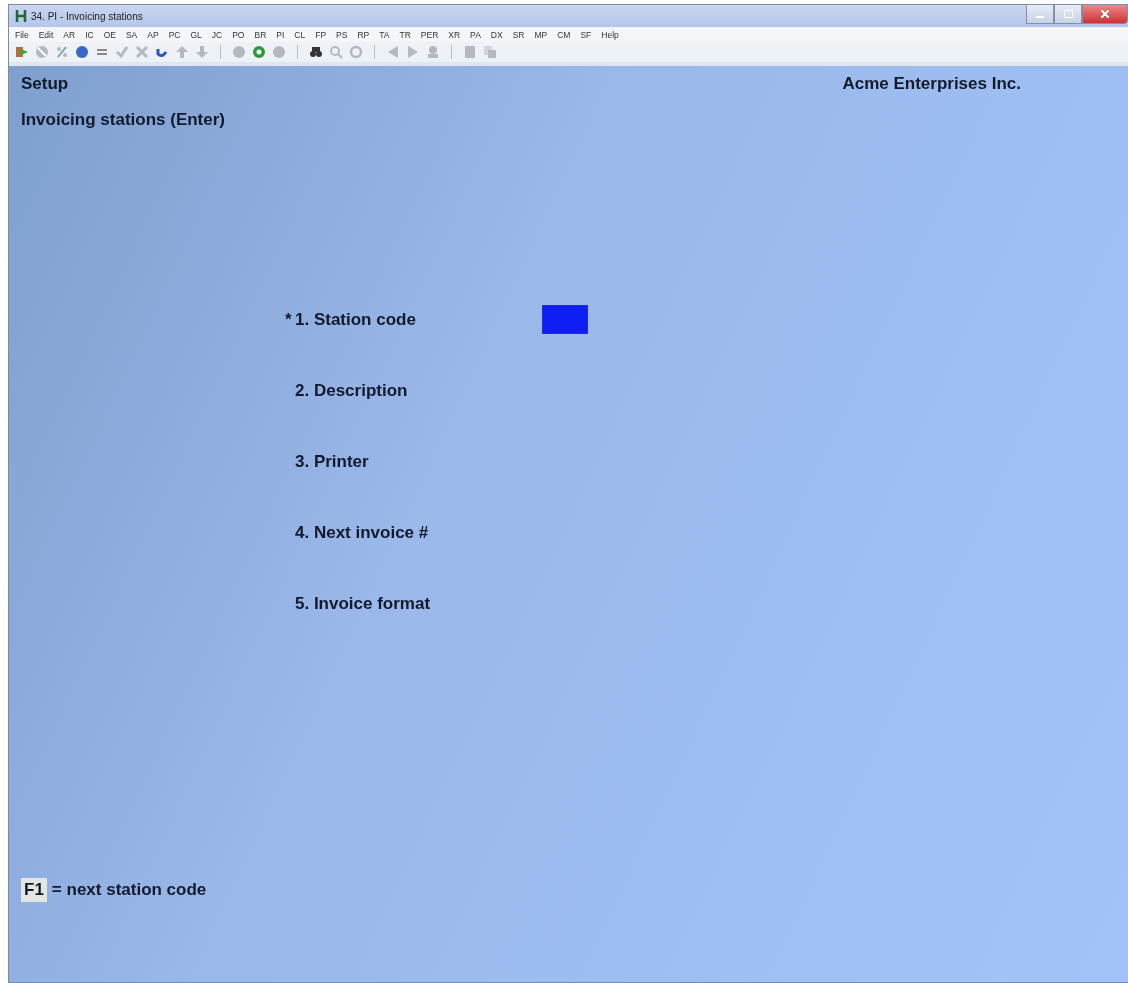 This screenshot has width=1128, height=983. What do you see at coordinates (288, 319) in the screenshot?
I see `required-marker: *` at bounding box center [288, 319].